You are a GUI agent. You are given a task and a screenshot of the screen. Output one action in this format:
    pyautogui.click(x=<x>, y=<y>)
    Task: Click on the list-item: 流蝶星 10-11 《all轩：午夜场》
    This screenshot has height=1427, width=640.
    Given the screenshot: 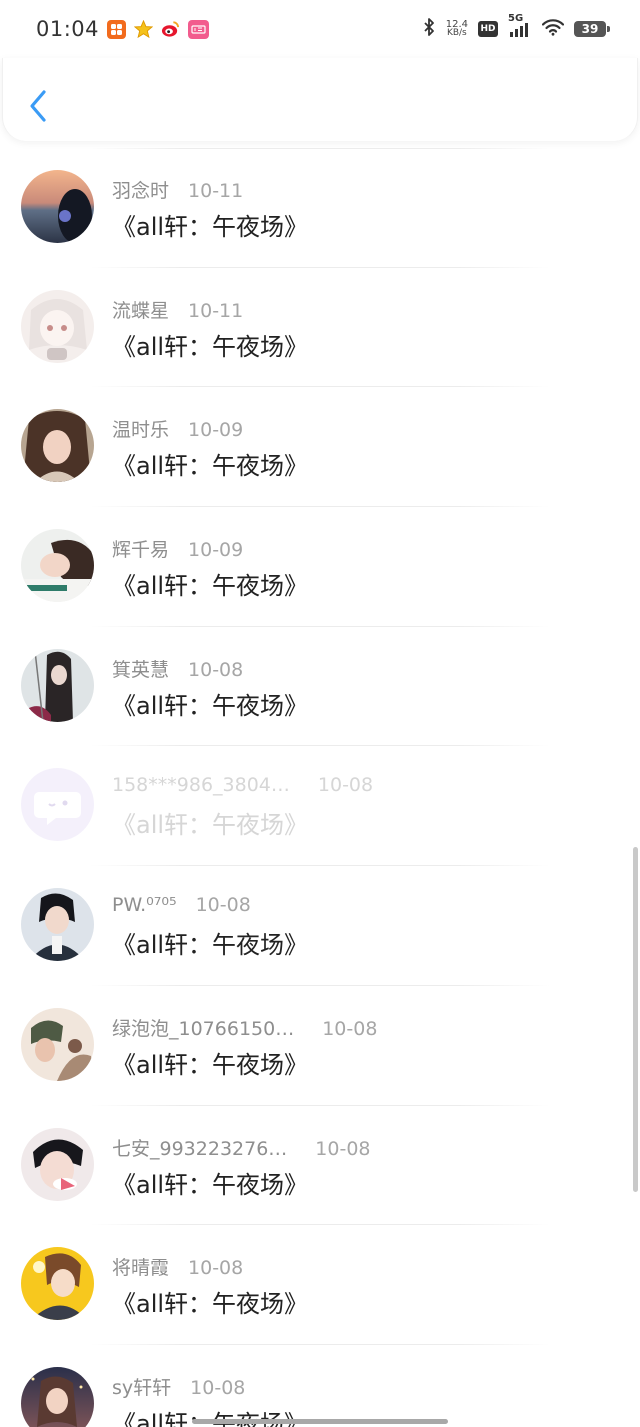 What is the action you would take?
    pyautogui.click(x=320, y=328)
    